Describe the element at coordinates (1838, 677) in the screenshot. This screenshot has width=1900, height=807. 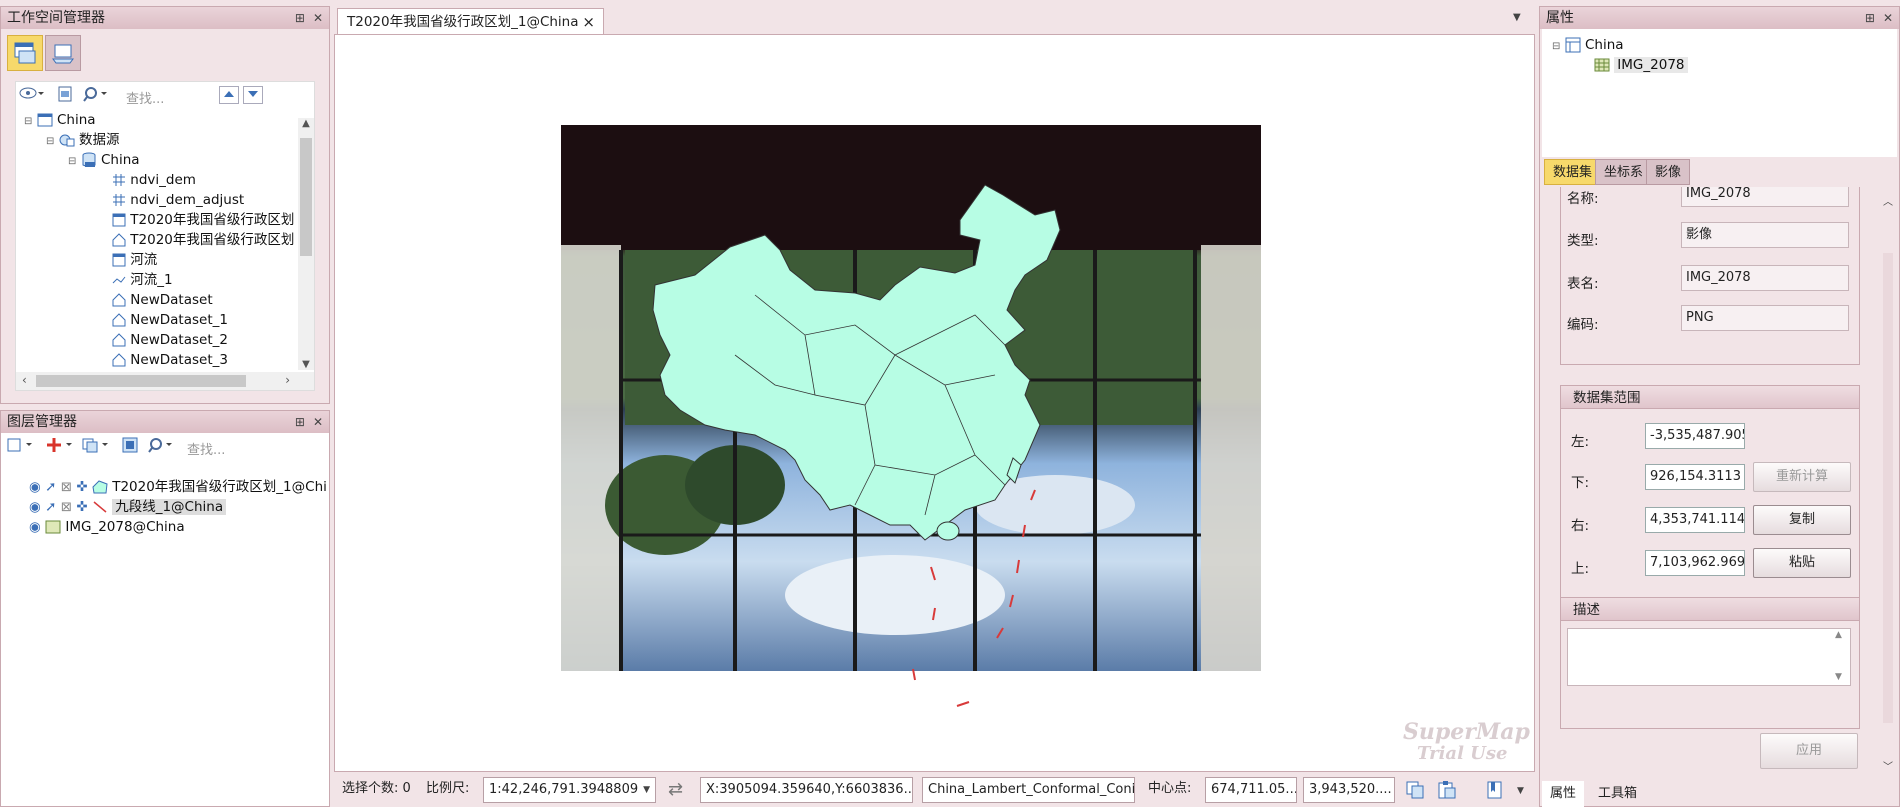
I see `textarea-scroll-down-icon: ▼` at that location.